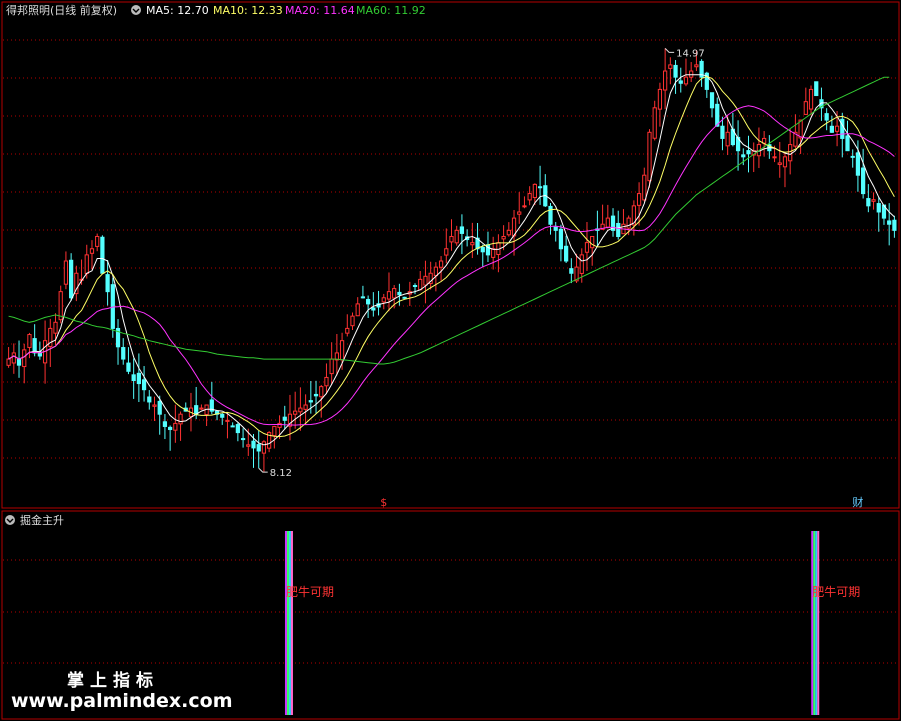 Image resolution: width=901 pixels, height=721 pixels. What do you see at coordinates (320, 10) in the screenshot?
I see `legend-ma20: MA20: 11.64` at bounding box center [320, 10].